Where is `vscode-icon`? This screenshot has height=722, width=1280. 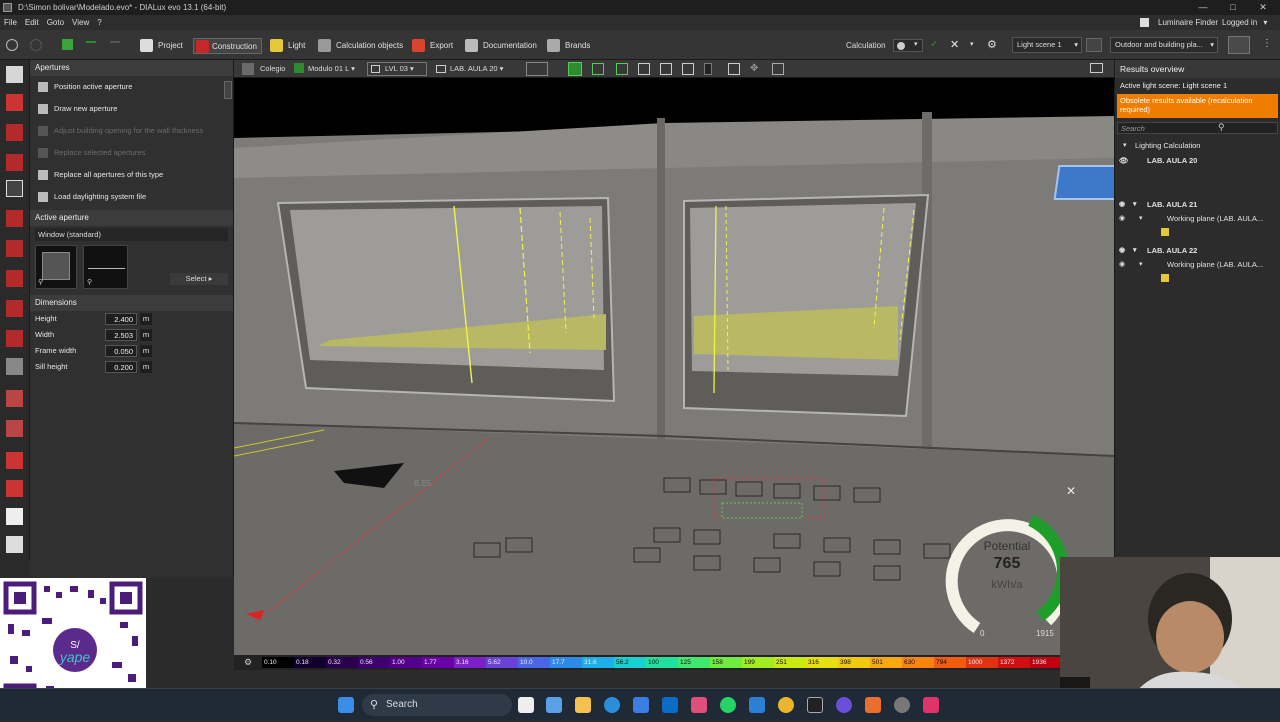 vscode-icon is located at coordinates (757, 705).